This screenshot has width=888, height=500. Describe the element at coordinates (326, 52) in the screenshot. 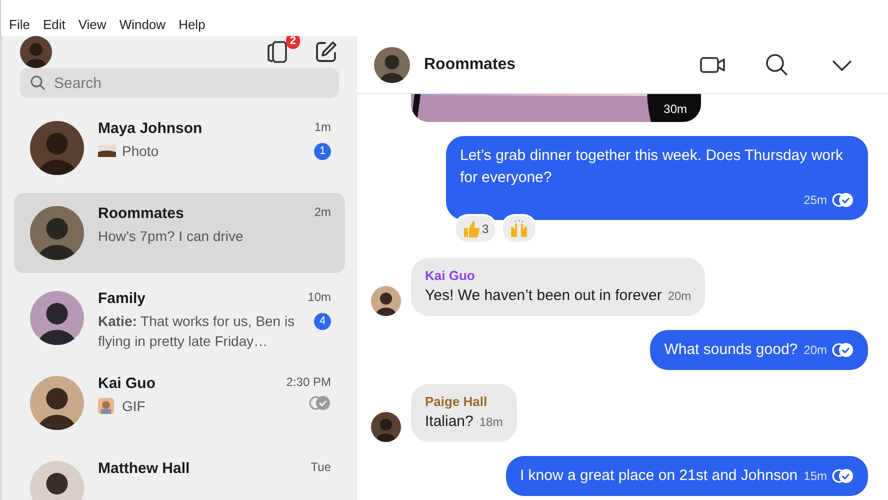

I see `compose-icon` at that location.